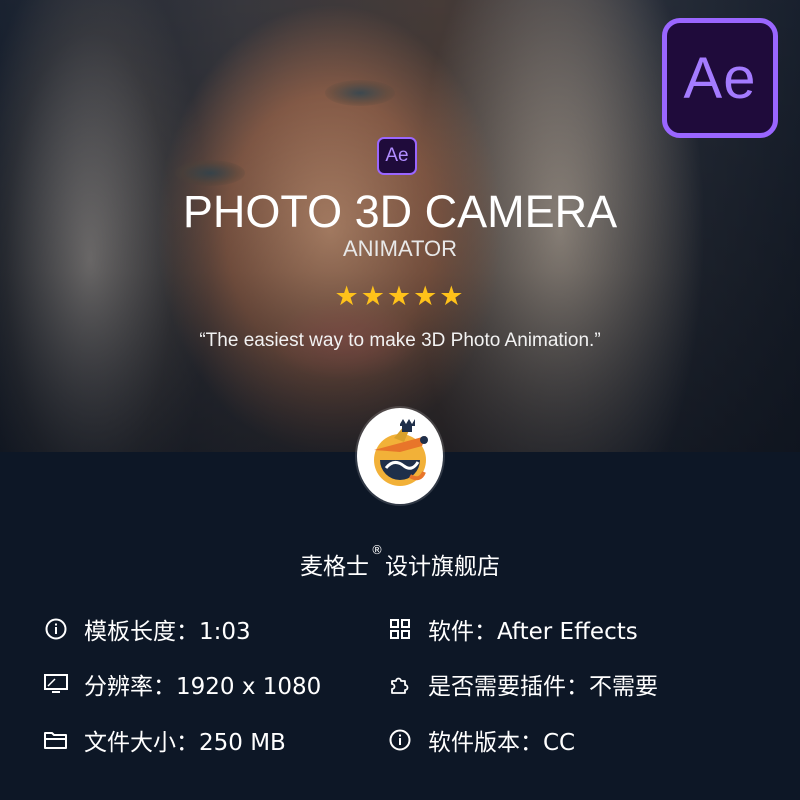 The height and width of the screenshot is (800, 800). What do you see at coordinates (502, 743) in the screenshot?
I see `spec-software-version-text: 软件版本：CC` at bounding box center [502, 743].